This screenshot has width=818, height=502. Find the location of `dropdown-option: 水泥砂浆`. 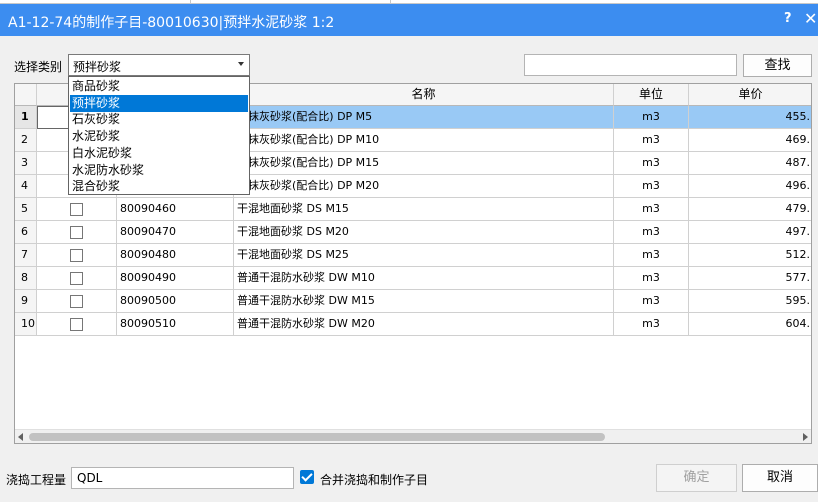

dropdown-option: 水泥砂浆 is located at coordinates (159, 136).